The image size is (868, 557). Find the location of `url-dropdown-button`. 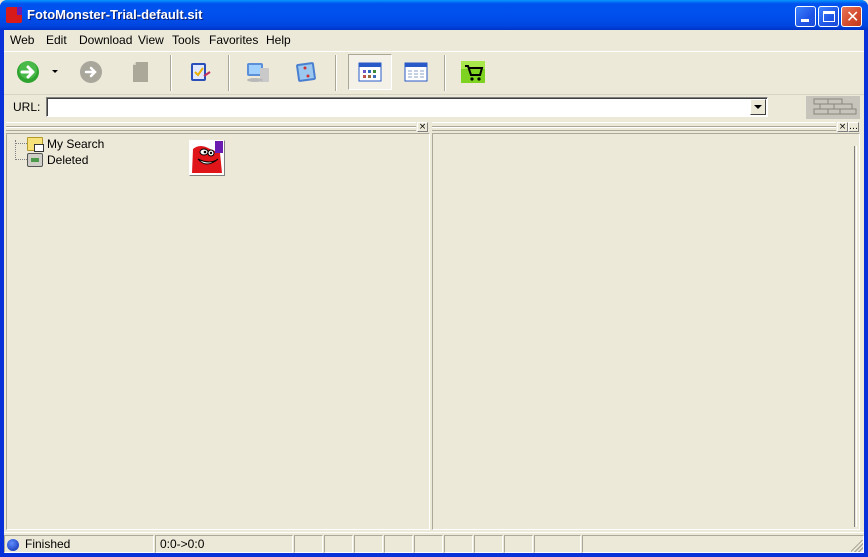

url-dropdown-button is located at coordinates (758, 107).